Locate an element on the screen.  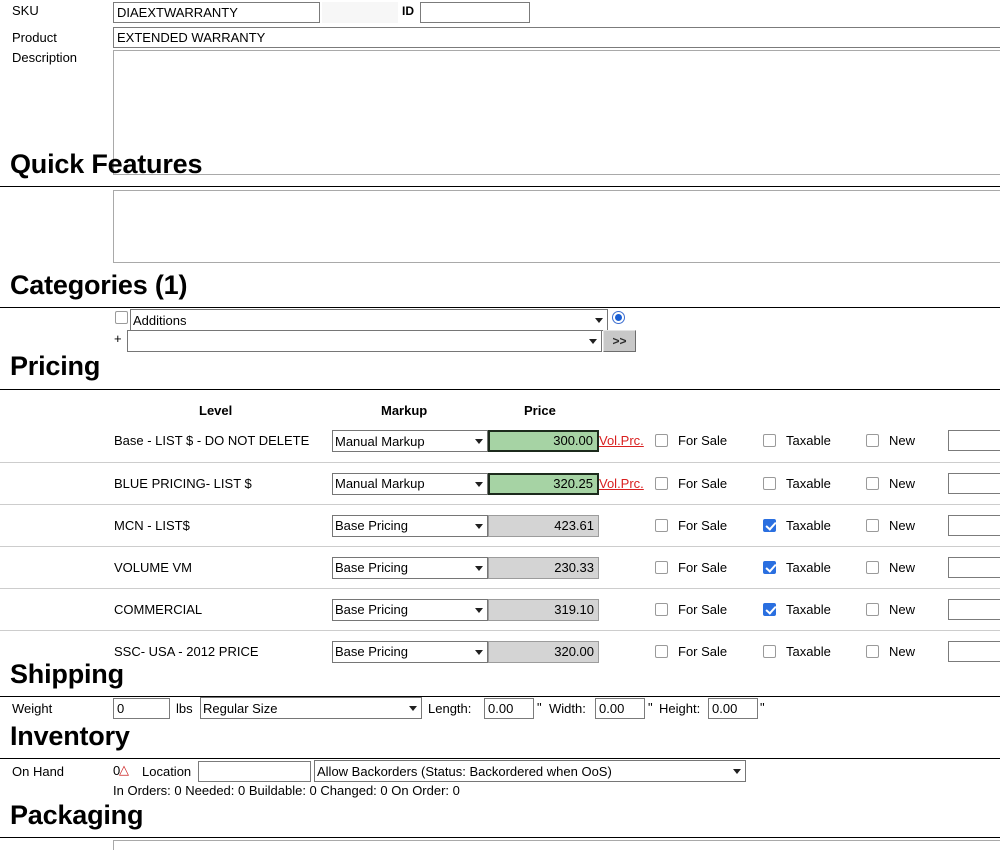
quick-features-section: Quick Features is located at coordinates (500, 168).